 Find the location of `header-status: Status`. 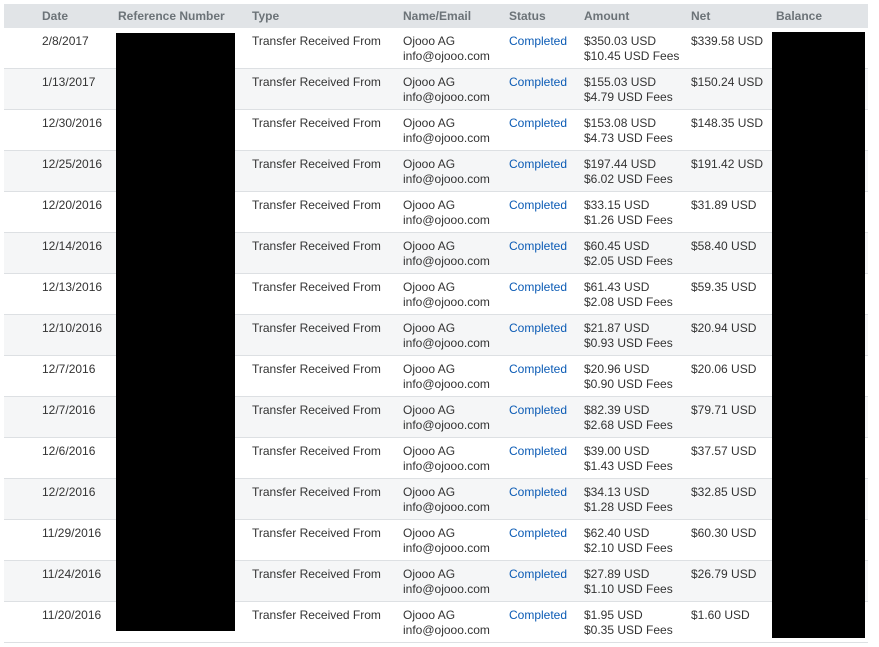

header-status: Status is located at coordinates (546, 16).